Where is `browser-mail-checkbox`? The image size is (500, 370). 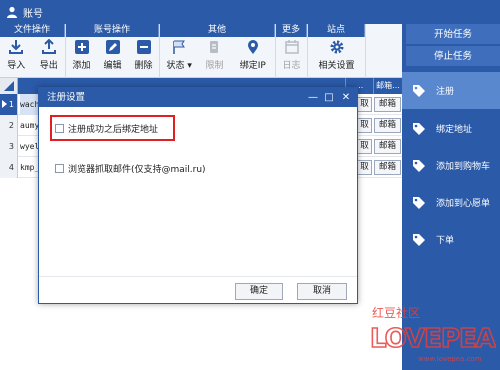 browser-mail-checkbox is located at coordinates (59, 168).